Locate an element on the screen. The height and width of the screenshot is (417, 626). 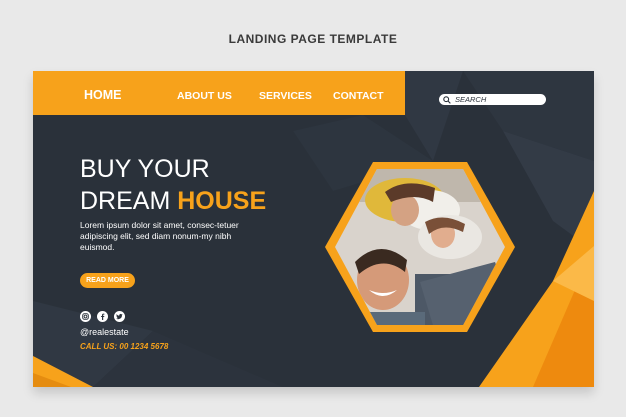
social-icons is located at coordinates (102, 316).